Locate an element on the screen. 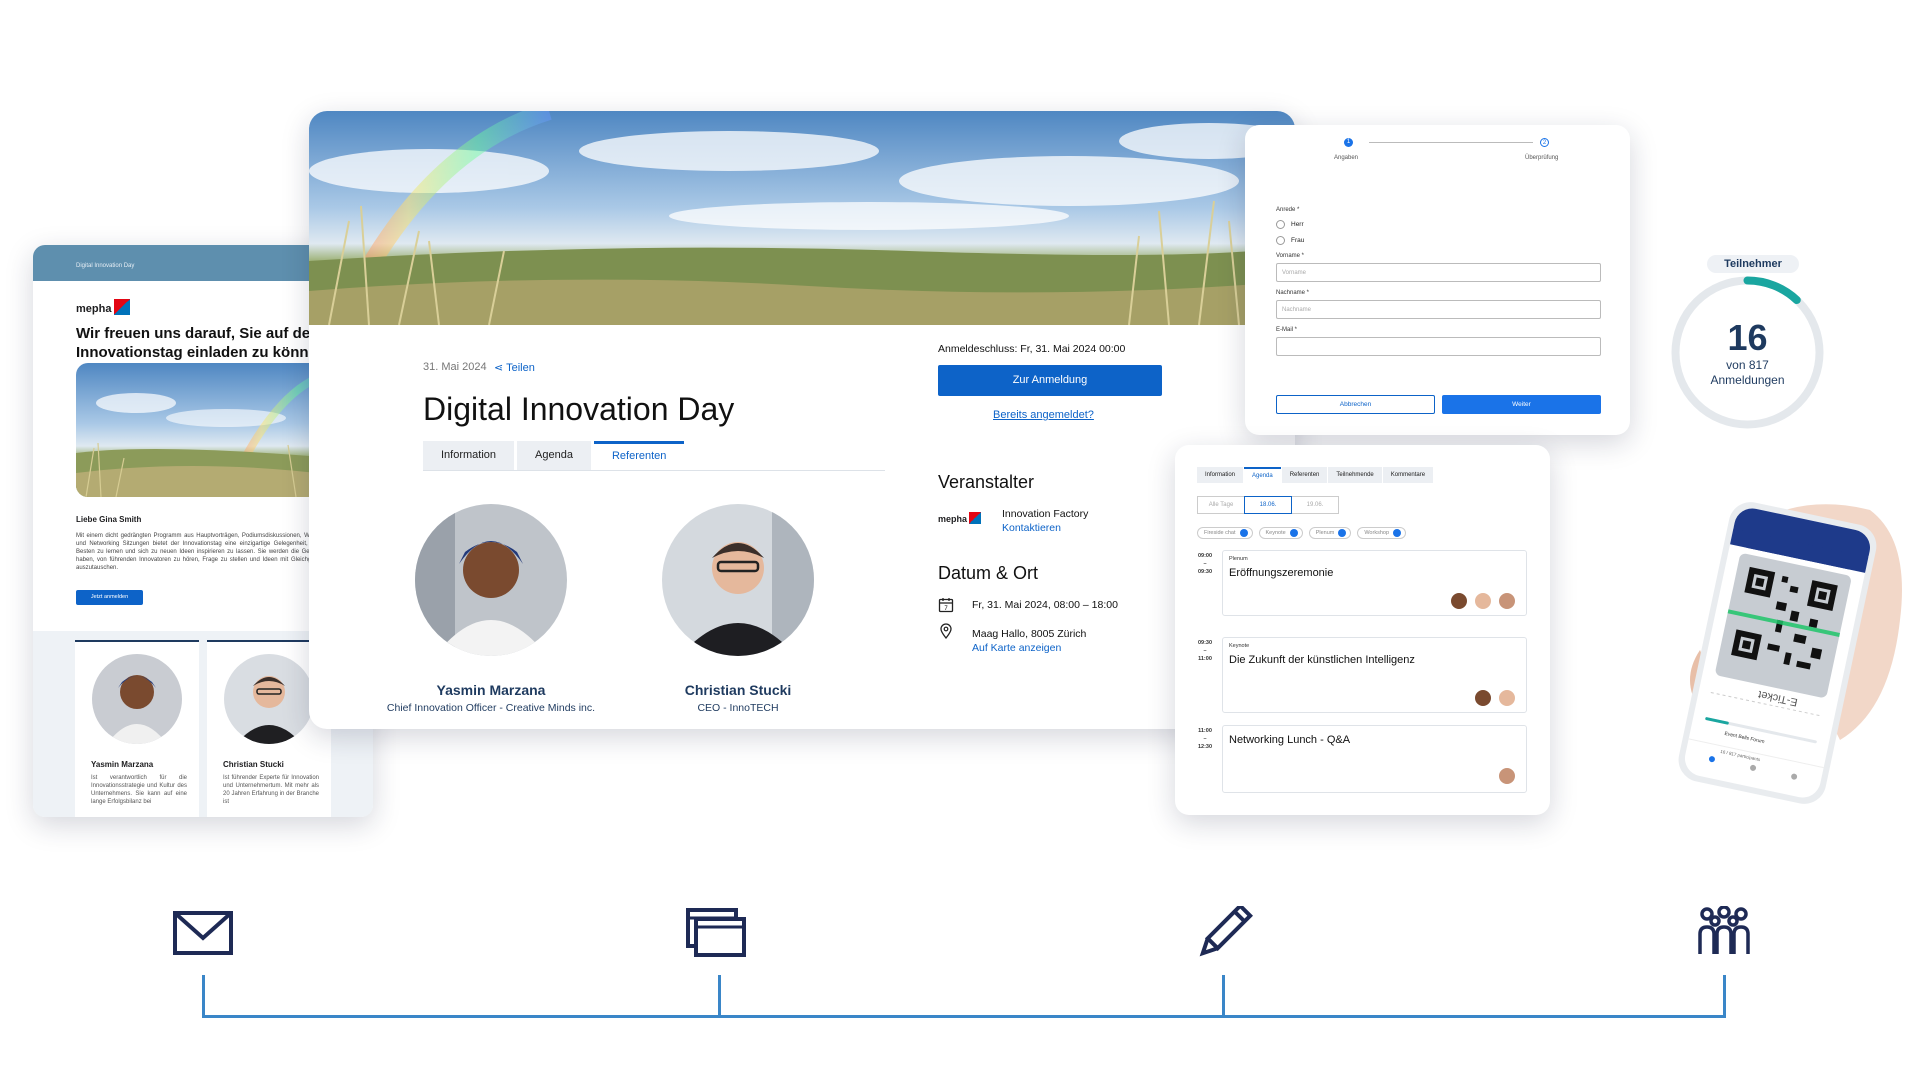 The height and width of the screenshot is (1080, 1920). day-18-06: 18.06. is located at coordinates (1268, 505).